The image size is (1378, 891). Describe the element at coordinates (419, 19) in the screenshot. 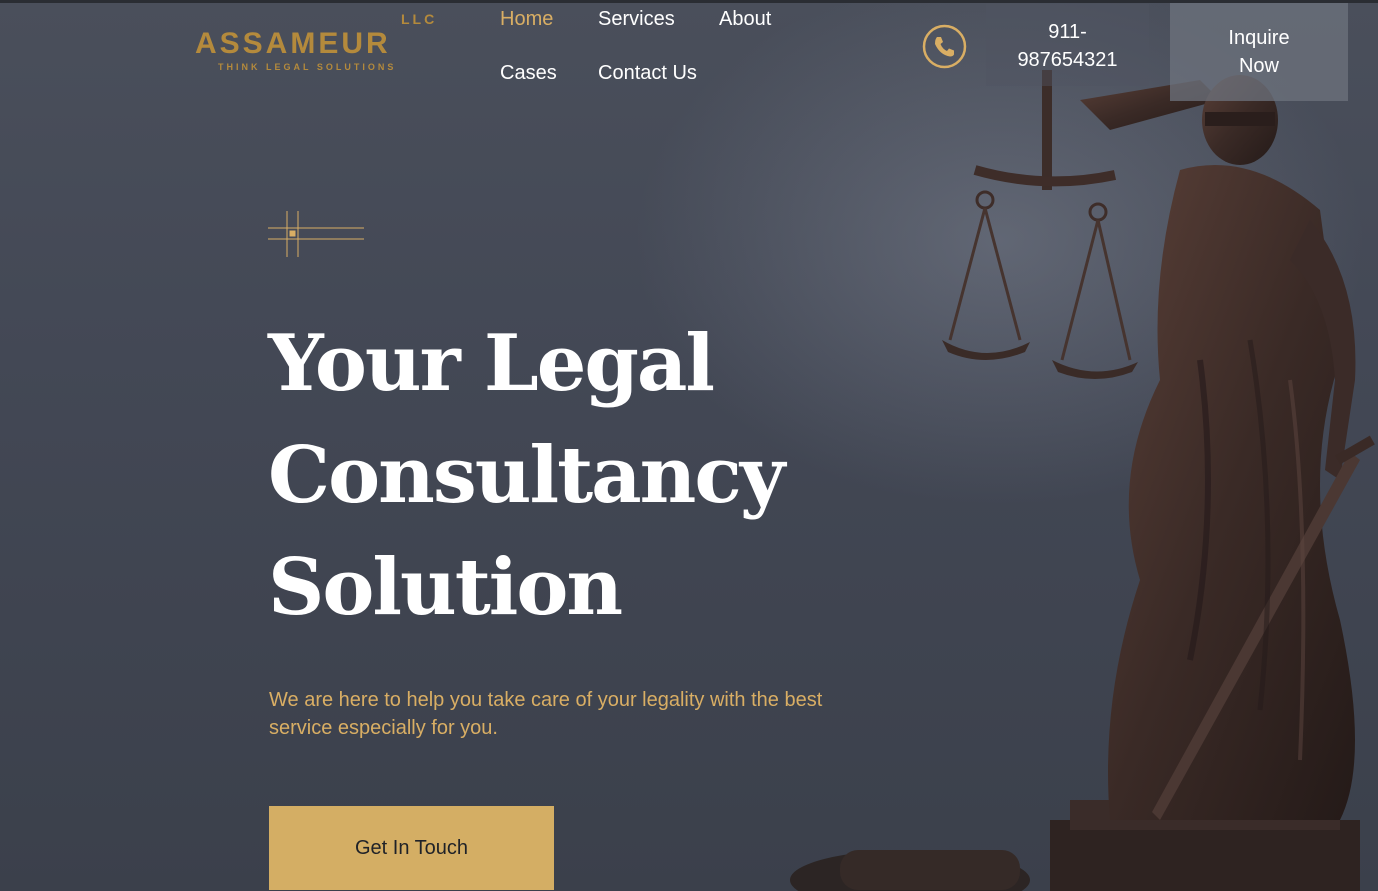

I see `brand-suffix: LLC` at that location.